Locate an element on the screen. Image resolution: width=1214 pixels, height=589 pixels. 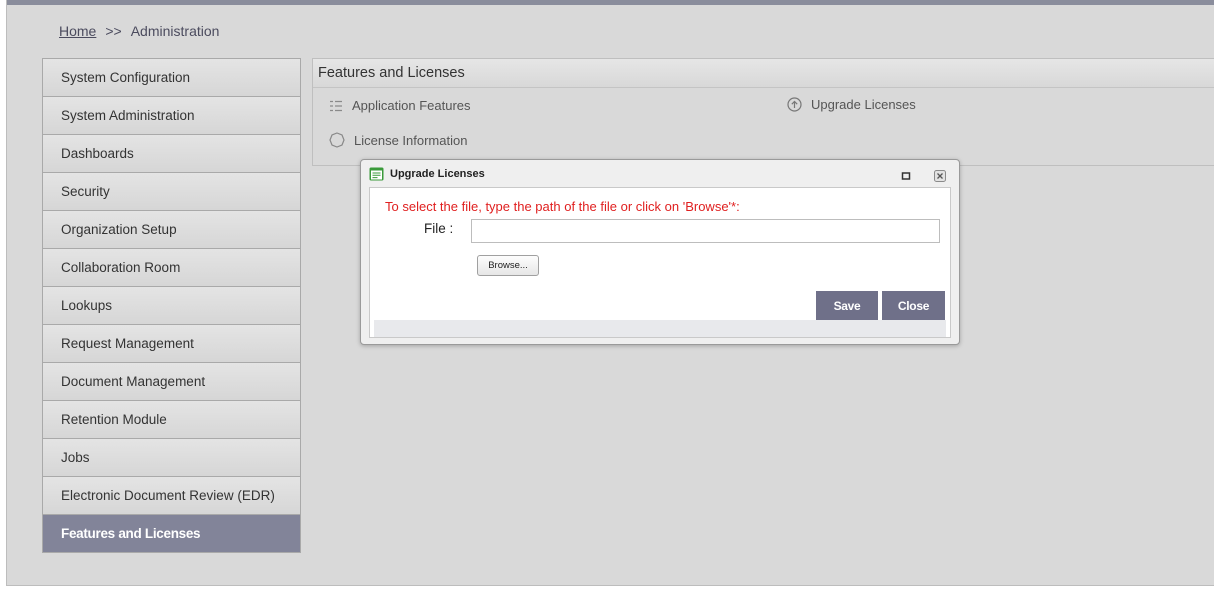
sidebar-item-features-and-licenses: Features and Licenses is located at coordinates (171, 533).